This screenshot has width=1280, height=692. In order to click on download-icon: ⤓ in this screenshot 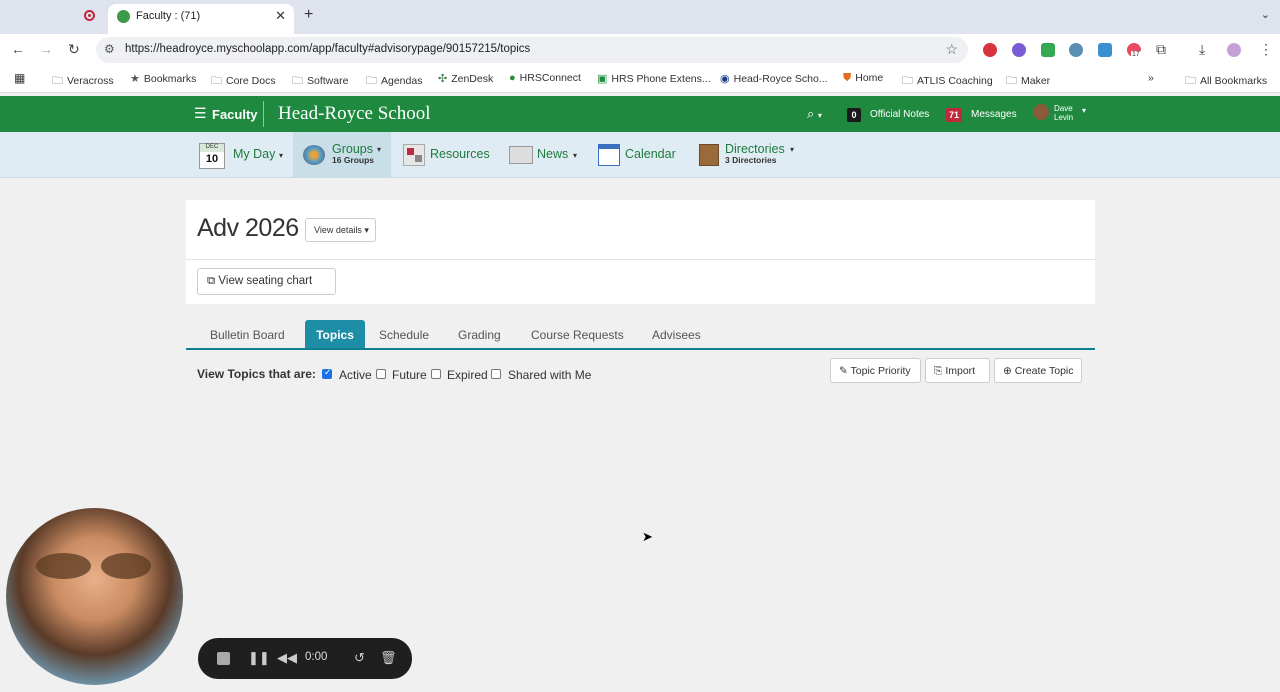, I will do `click(1202, 49)`.